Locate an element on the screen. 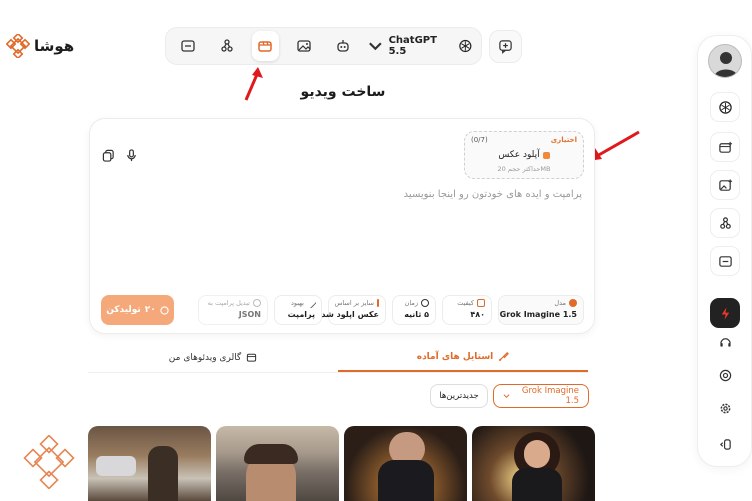  upload-optional-label: اختیاری is located at coordinates (563, 140).